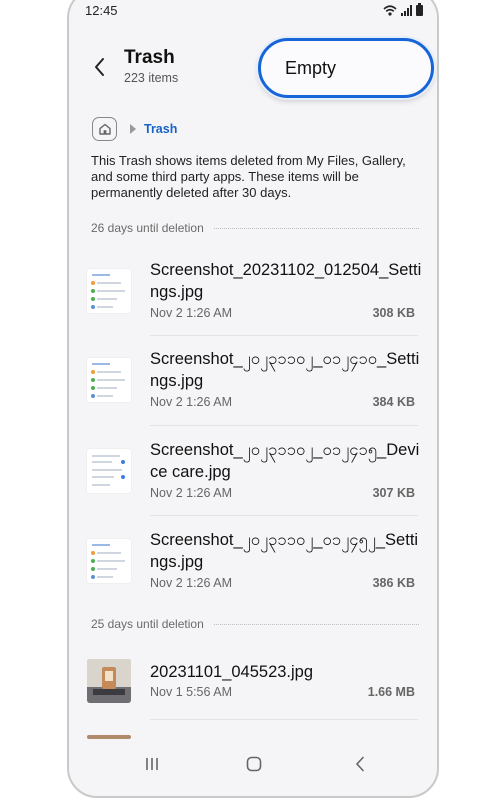 Image resolution: width=500 pixels, height=800 pixels. Describe the element at coordinates (109, 737) in the screenshot. I see `next-file-thumbnail` at that location.